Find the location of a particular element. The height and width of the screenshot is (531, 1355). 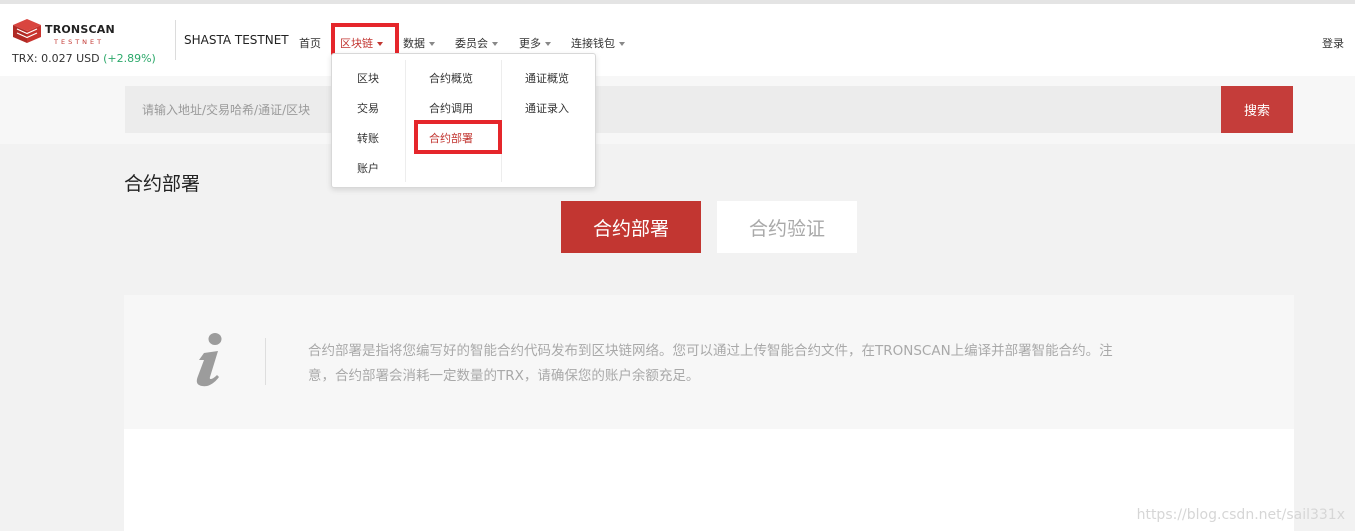

nav-more-label: 更多 is located at coordinates (530, 43).